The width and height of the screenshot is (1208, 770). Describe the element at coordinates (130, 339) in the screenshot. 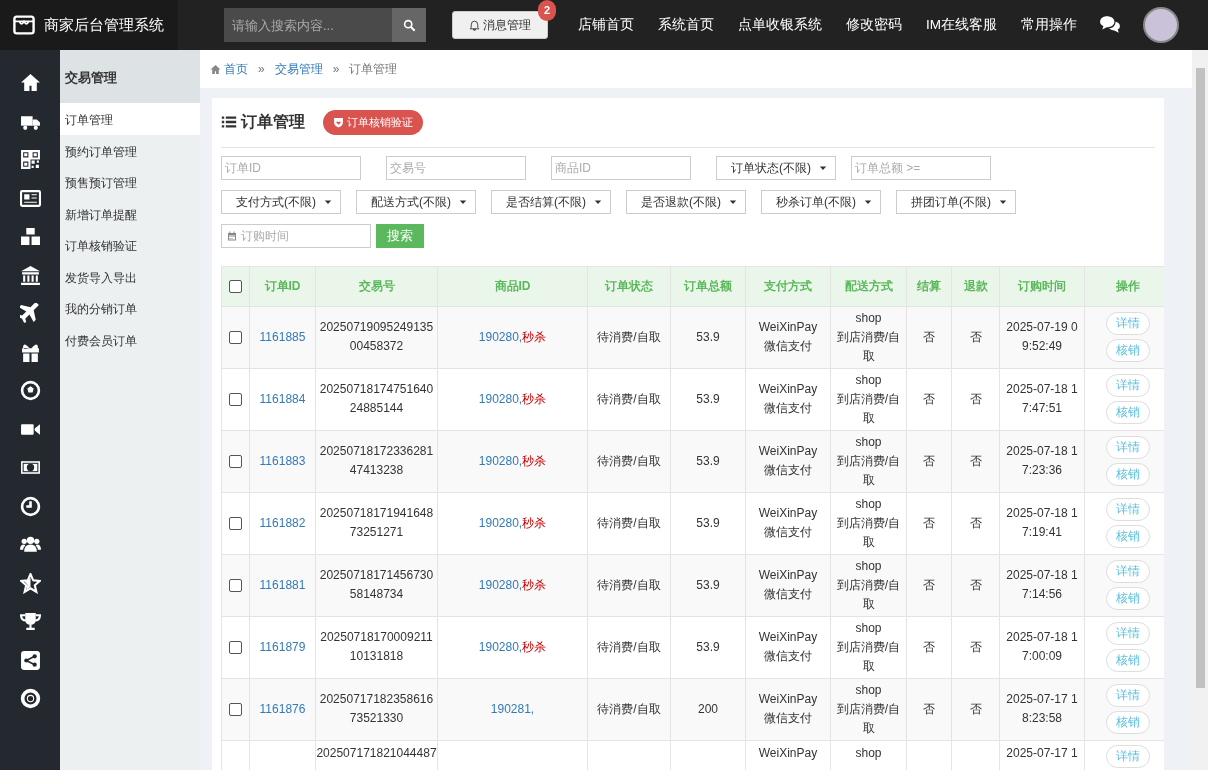

I see `submenu-item: 付费会员订单` at that location.